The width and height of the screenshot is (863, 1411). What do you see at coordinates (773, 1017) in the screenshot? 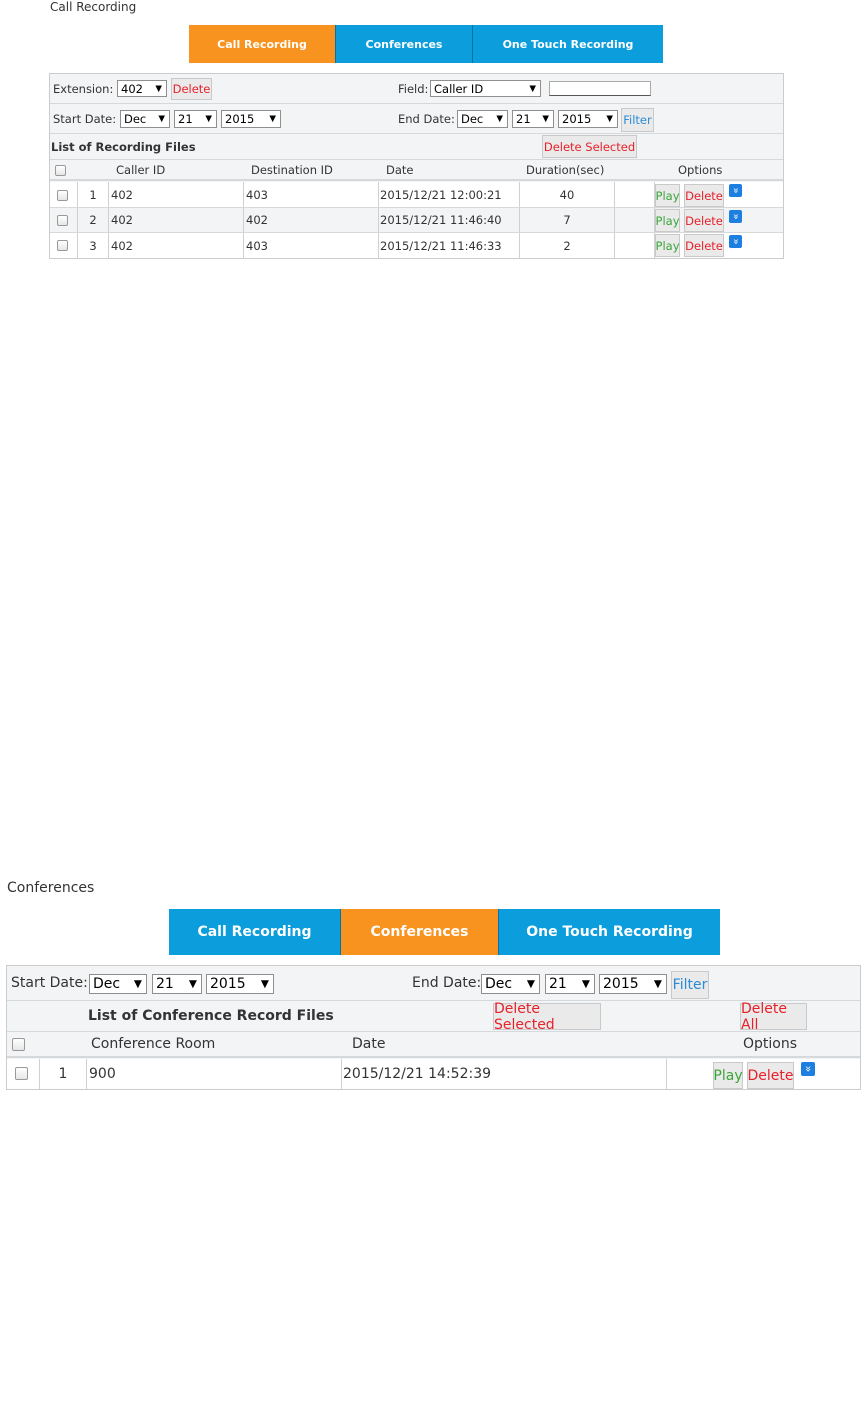
I see `delete-all-button: Delete All` at bounding box center [773, 1017].